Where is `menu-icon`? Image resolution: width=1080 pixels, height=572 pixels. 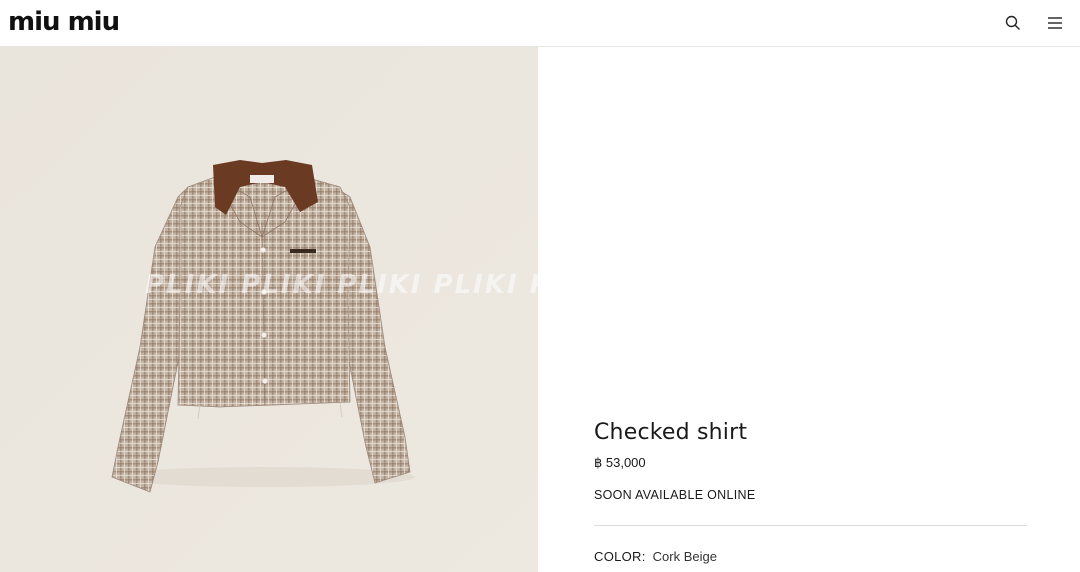 menu-icon is located at coordinates (1055, 23).